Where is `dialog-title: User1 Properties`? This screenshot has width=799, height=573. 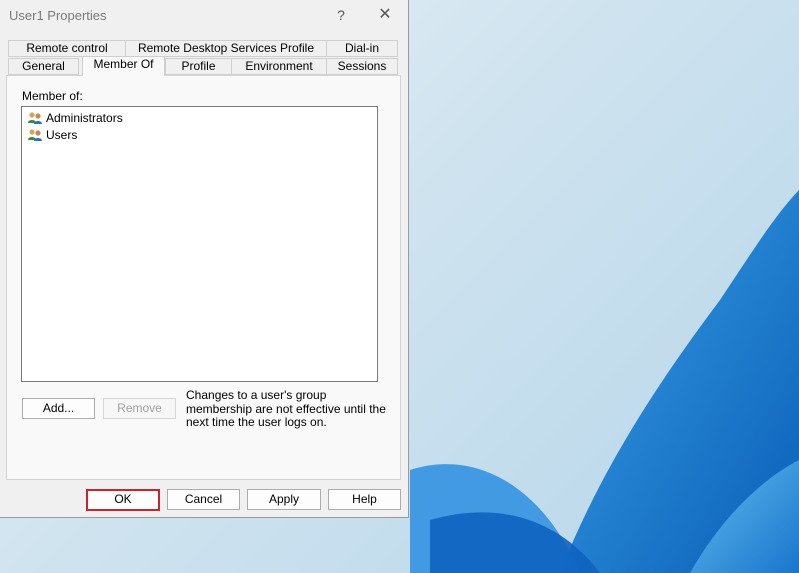 dialog-title: User1 Properties is located at coordinates (58, 15).